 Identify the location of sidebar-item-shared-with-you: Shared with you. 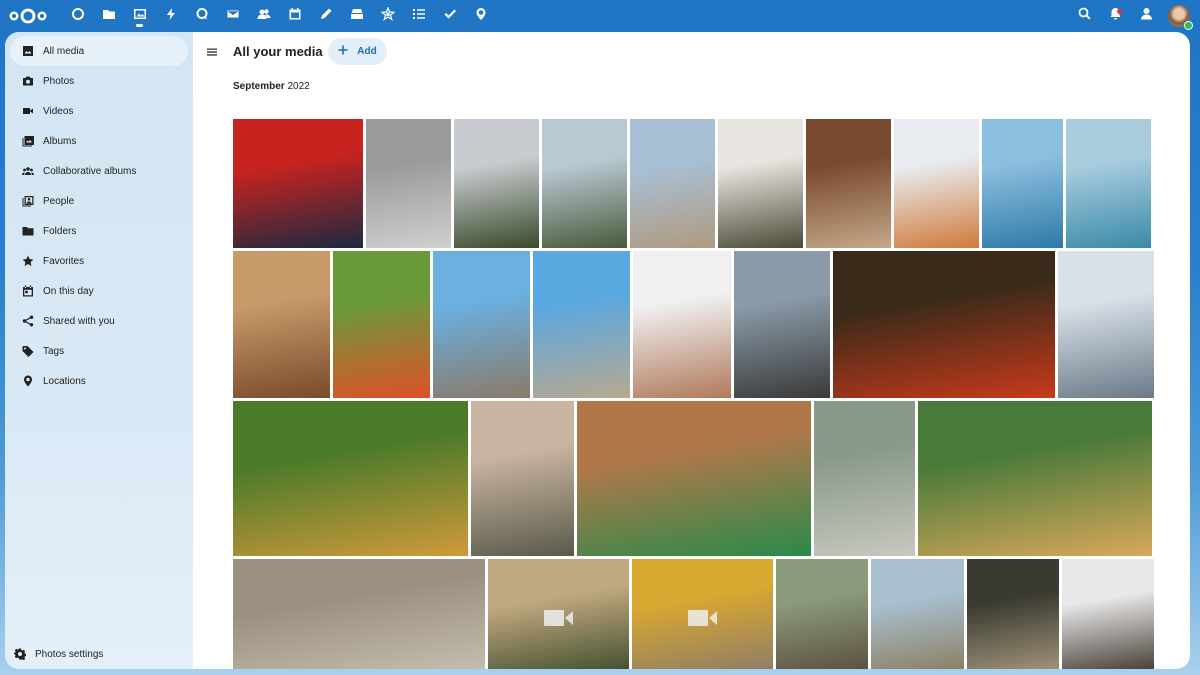
(99, 321).